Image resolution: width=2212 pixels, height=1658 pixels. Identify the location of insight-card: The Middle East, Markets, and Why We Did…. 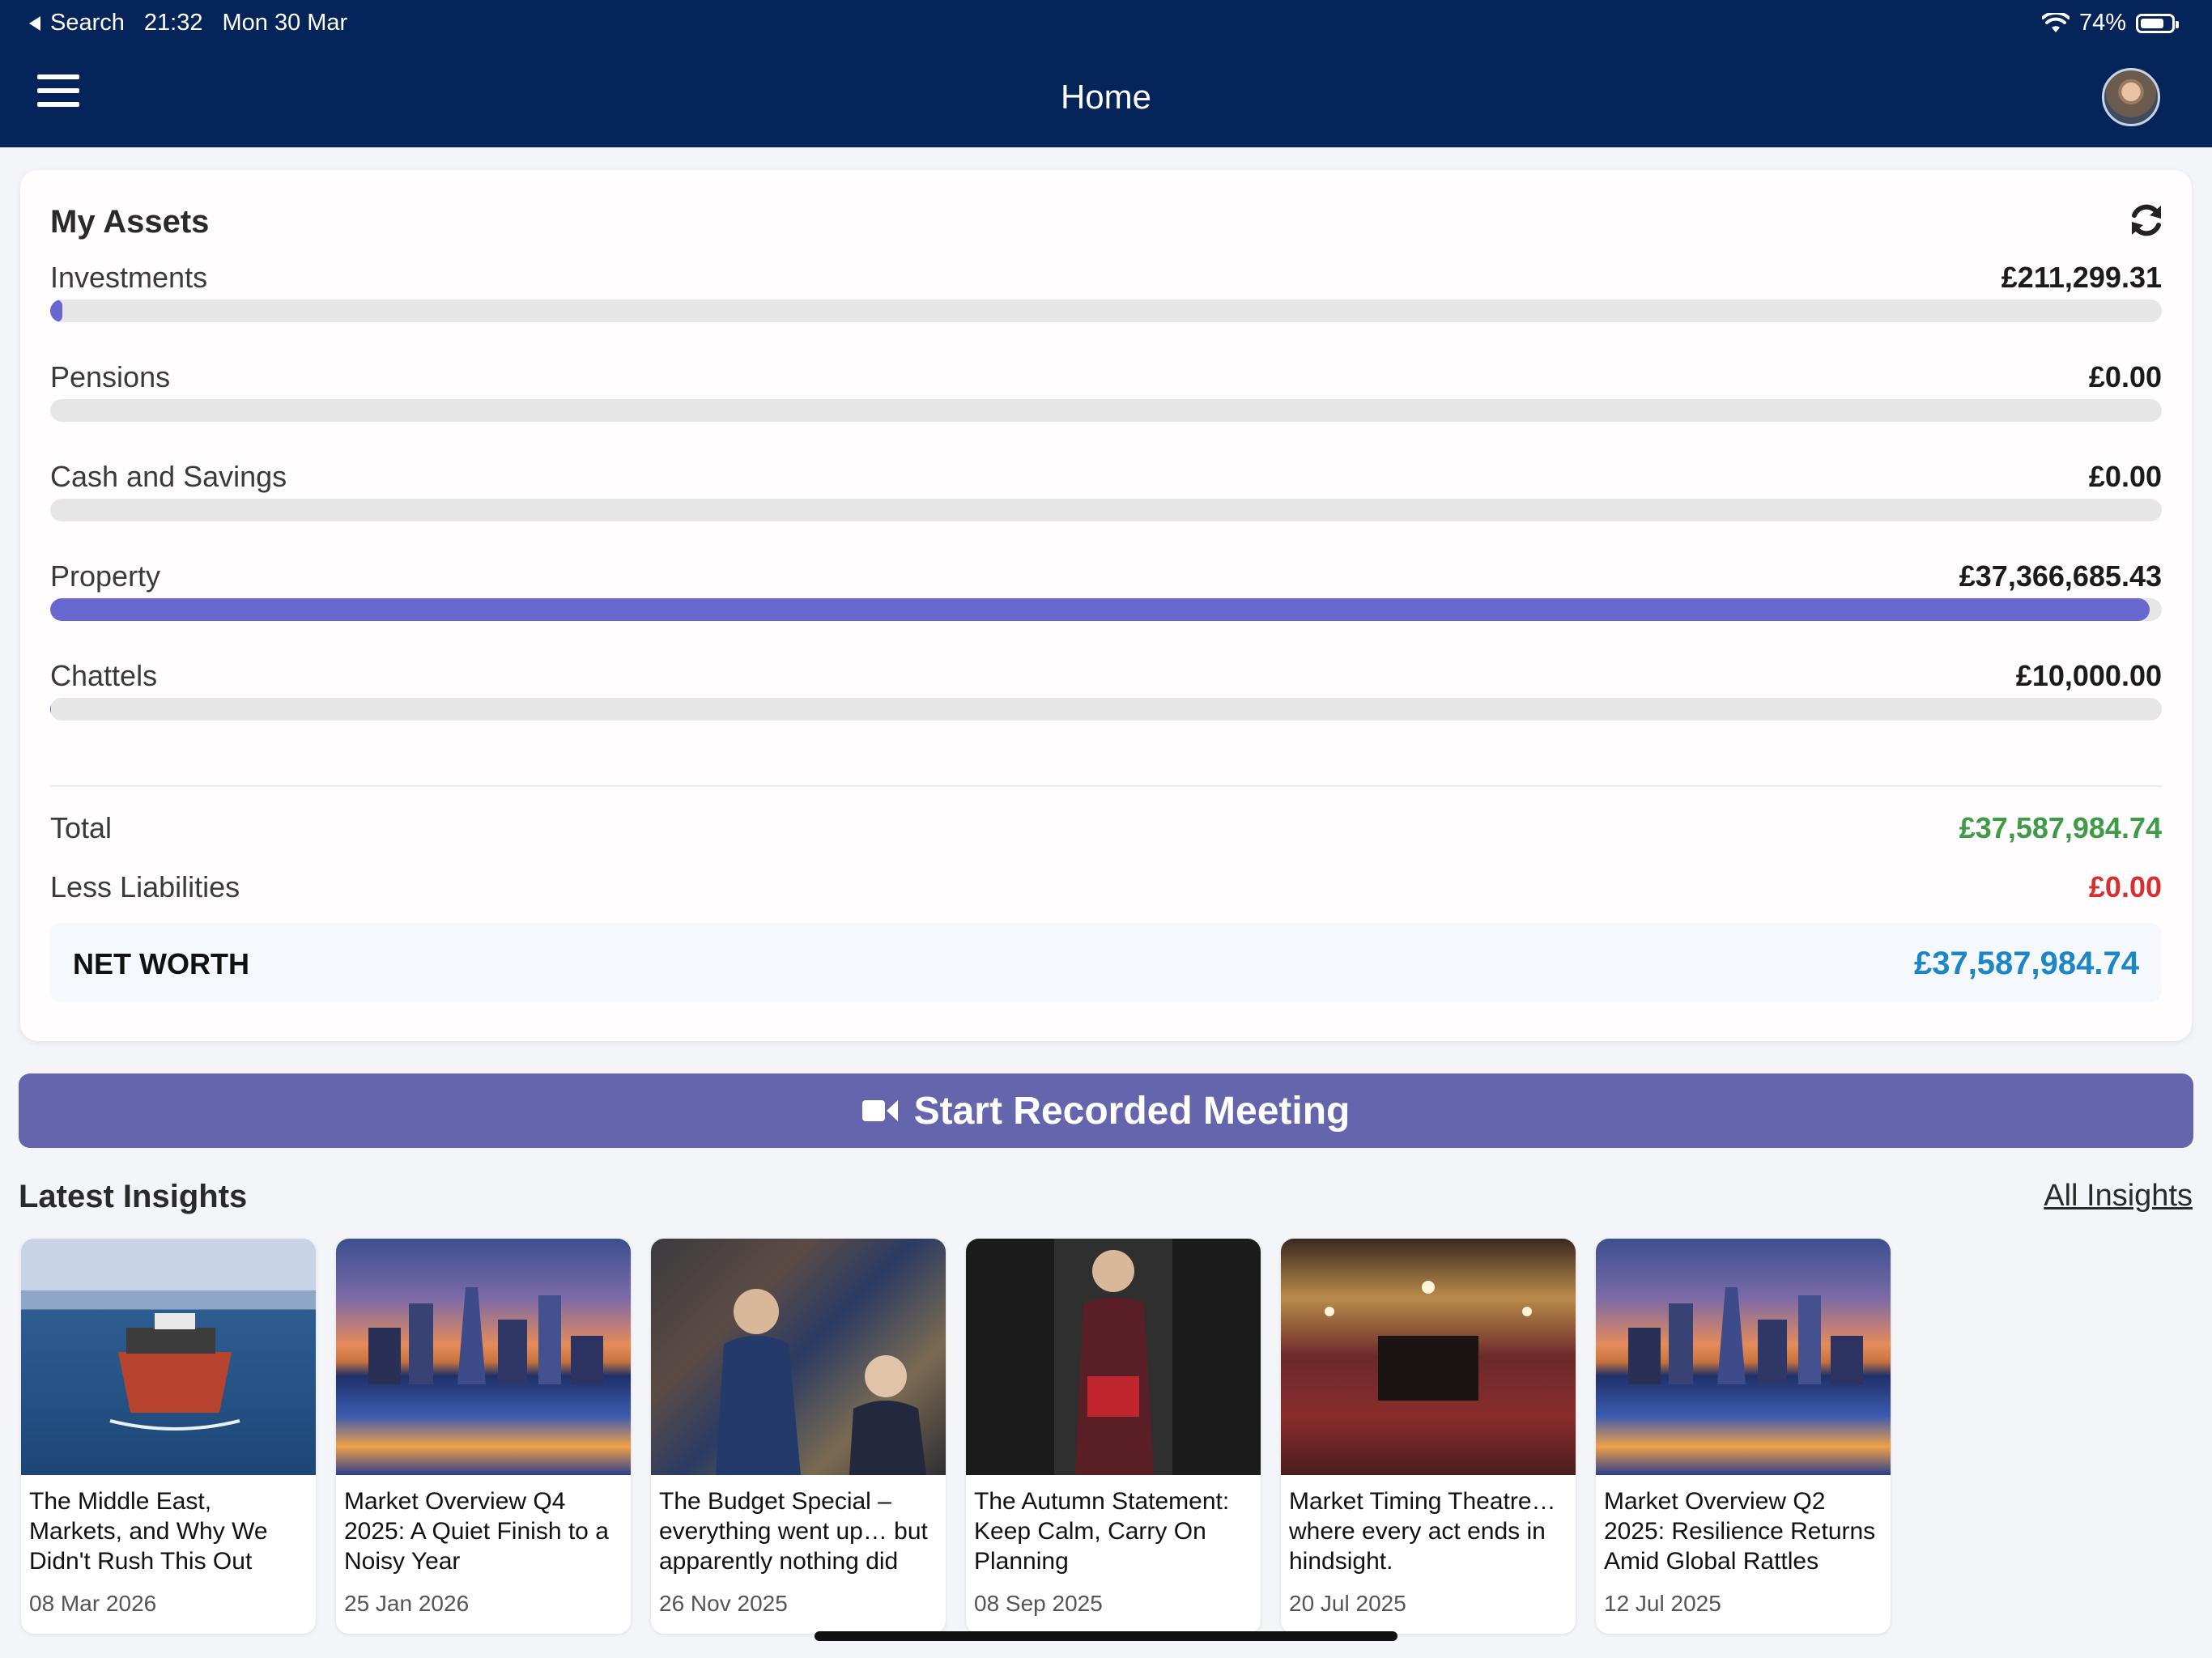
(168, 1436).